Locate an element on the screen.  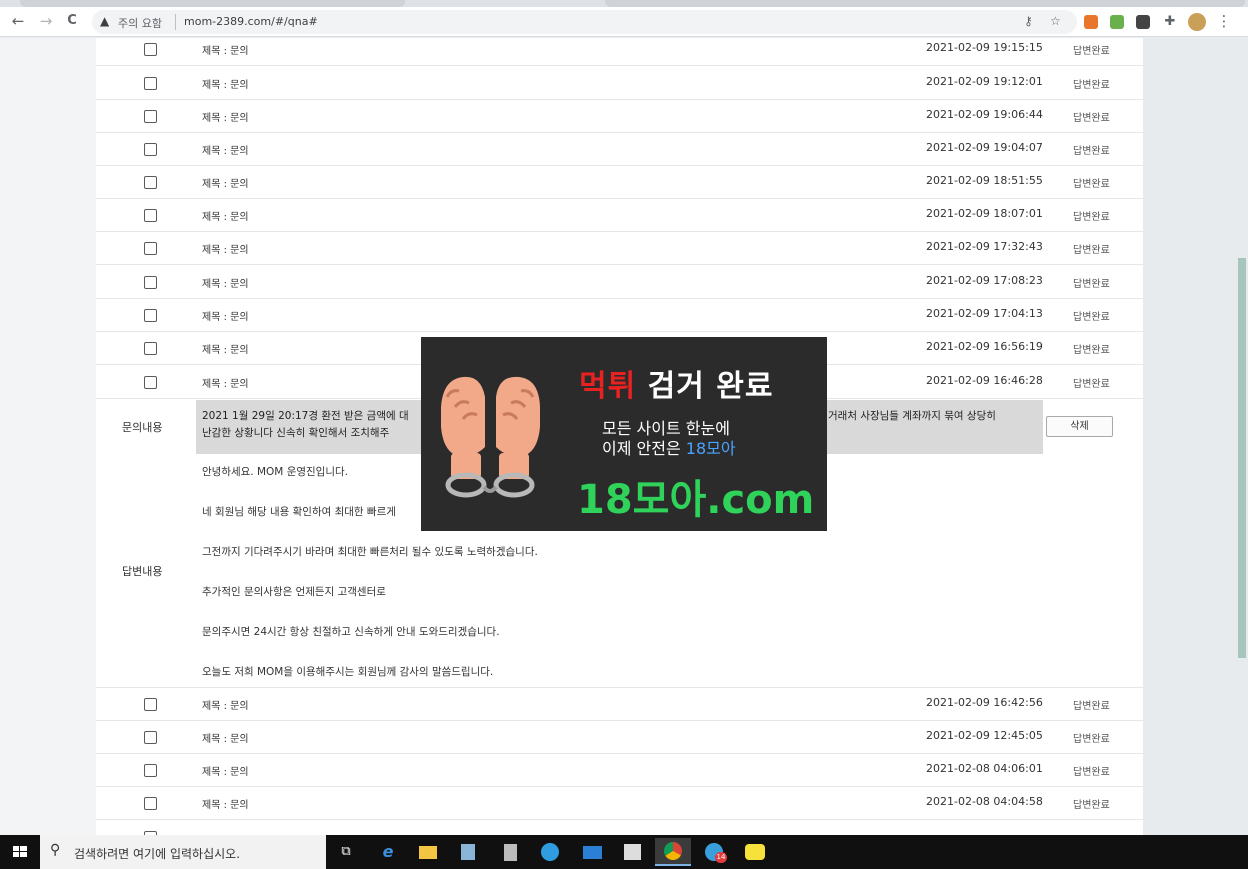
table-row: 제목 : 문의 2021-02-09 17:32:43 답변완료 is located at coordinates (619, 248).